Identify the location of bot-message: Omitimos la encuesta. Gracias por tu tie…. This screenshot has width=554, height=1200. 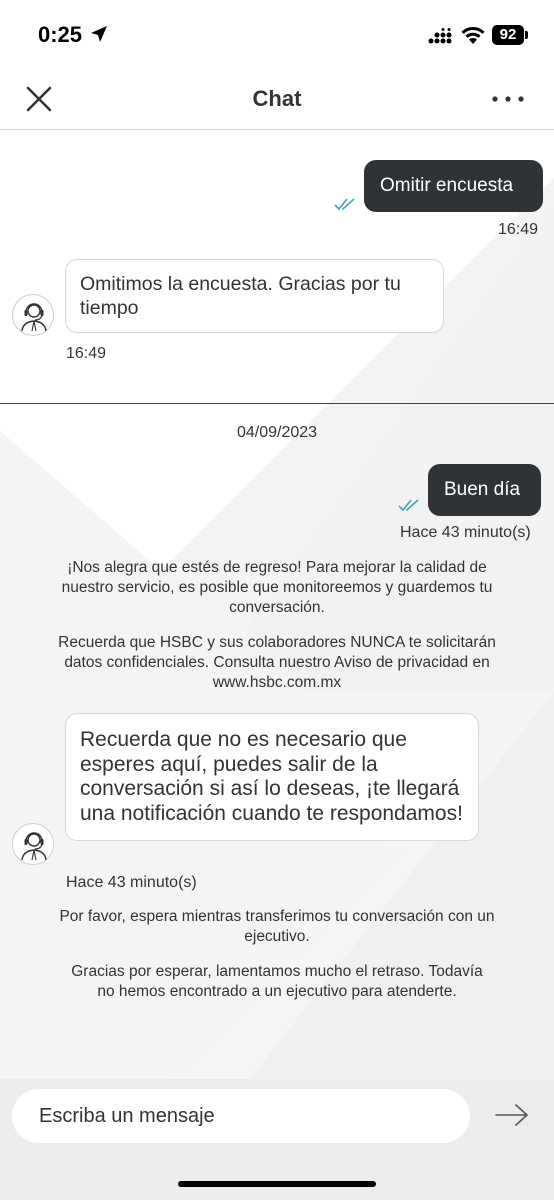
(254, 296).